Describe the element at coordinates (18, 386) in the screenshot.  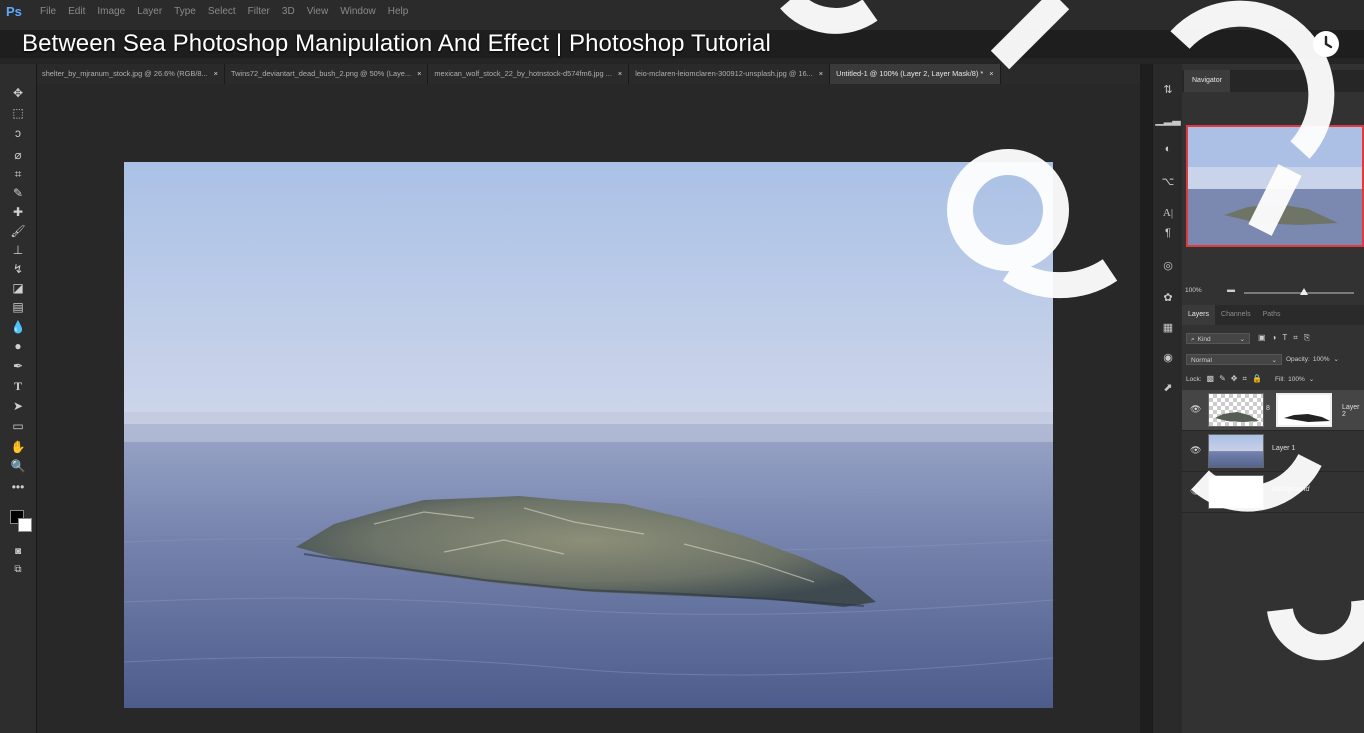
I see `type-tool-icon: T` at that location.